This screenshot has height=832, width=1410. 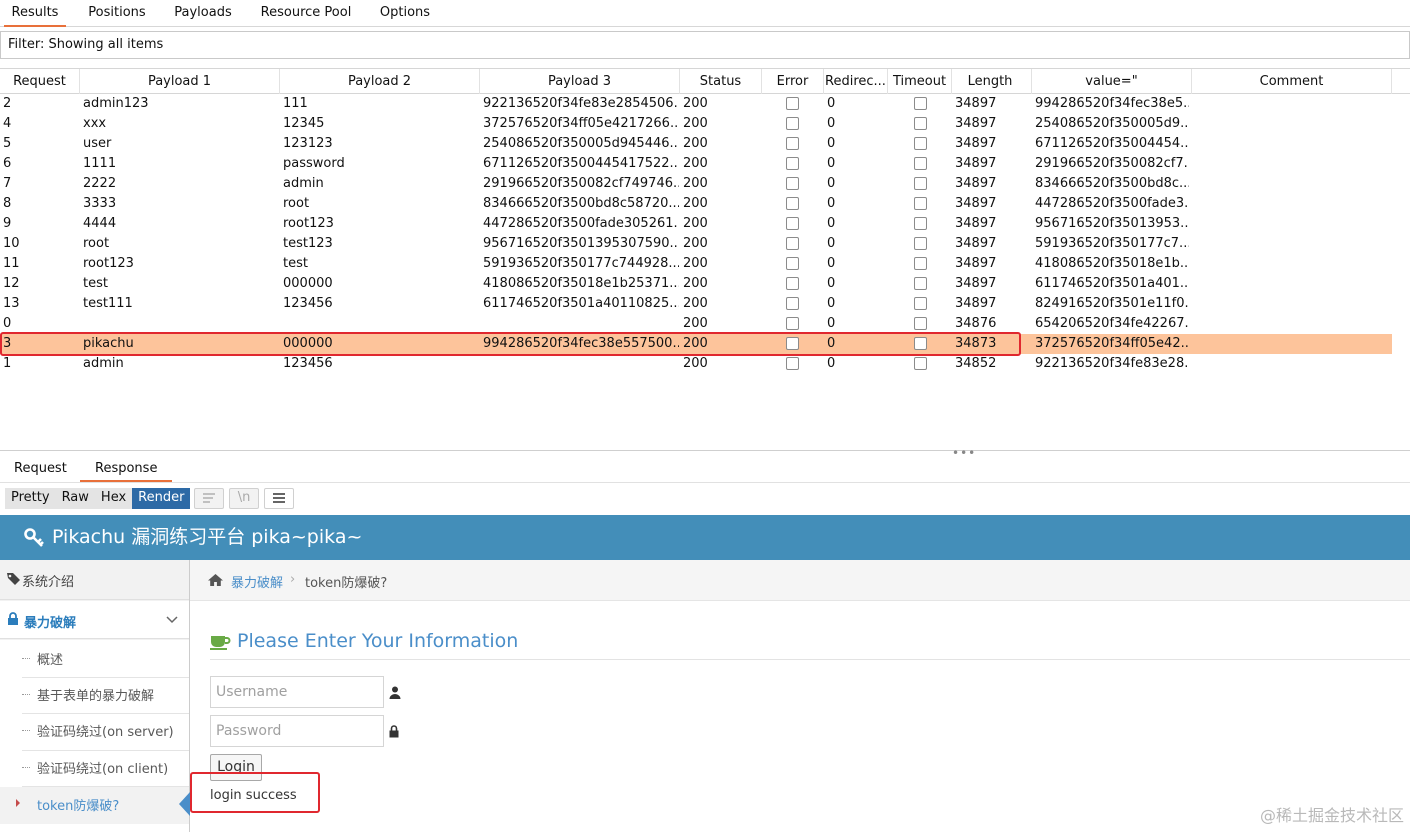 I want to click on cell-payload-1: user, so click(x=97, y=143).